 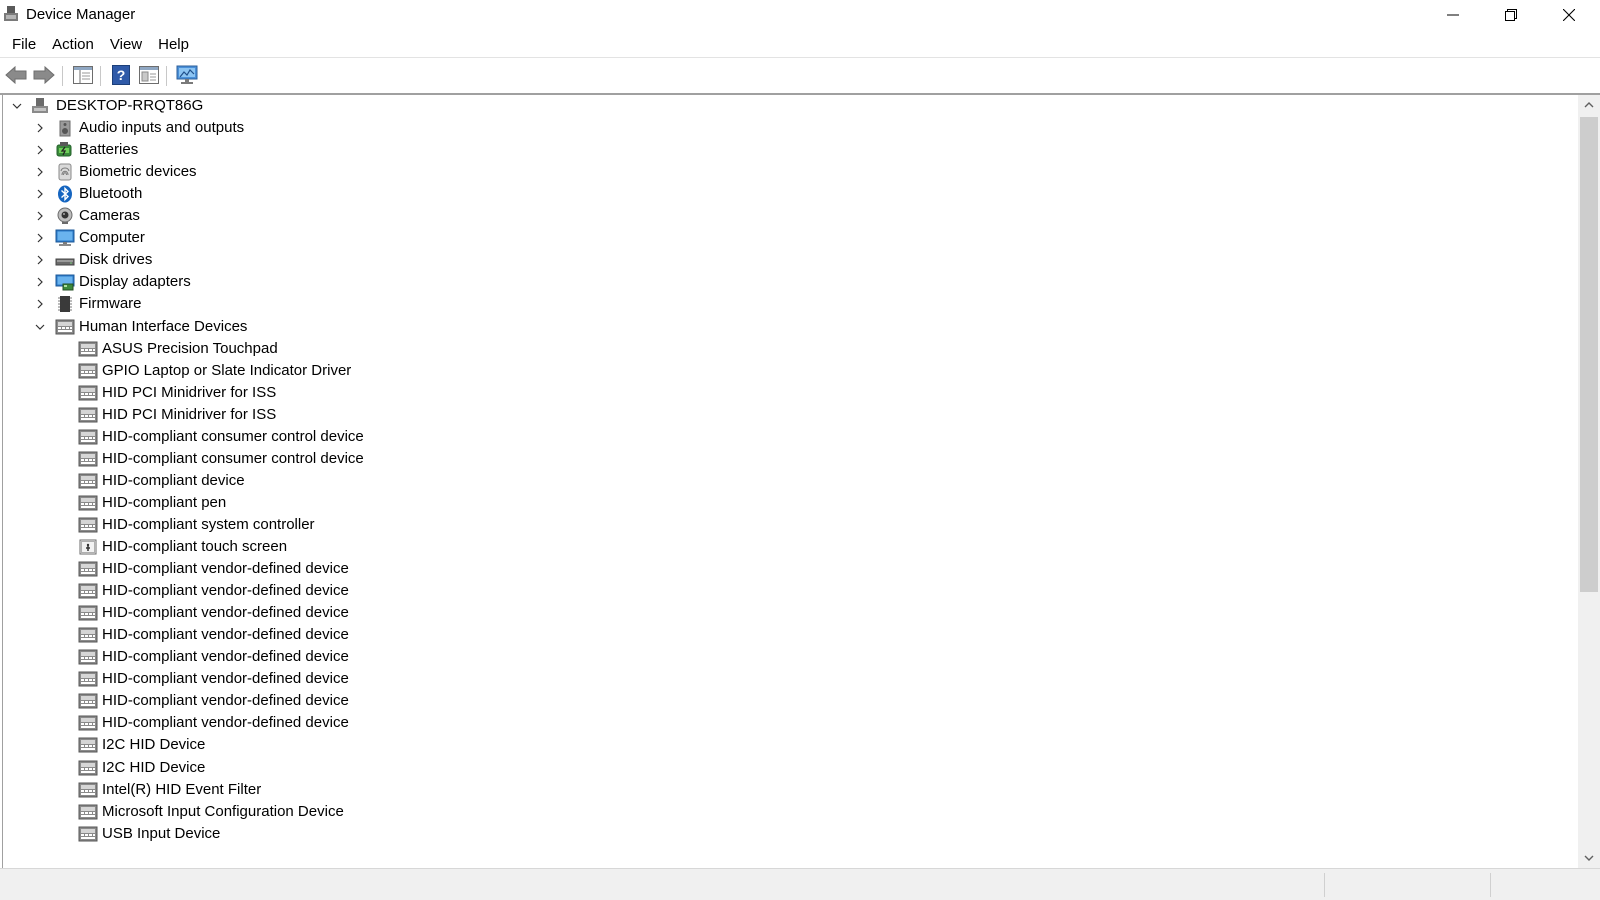 What do you see at coordinates (788, 260) in the screenshot?
I see `tree-category-item: Disk drives` at bounding box center [788, 260].